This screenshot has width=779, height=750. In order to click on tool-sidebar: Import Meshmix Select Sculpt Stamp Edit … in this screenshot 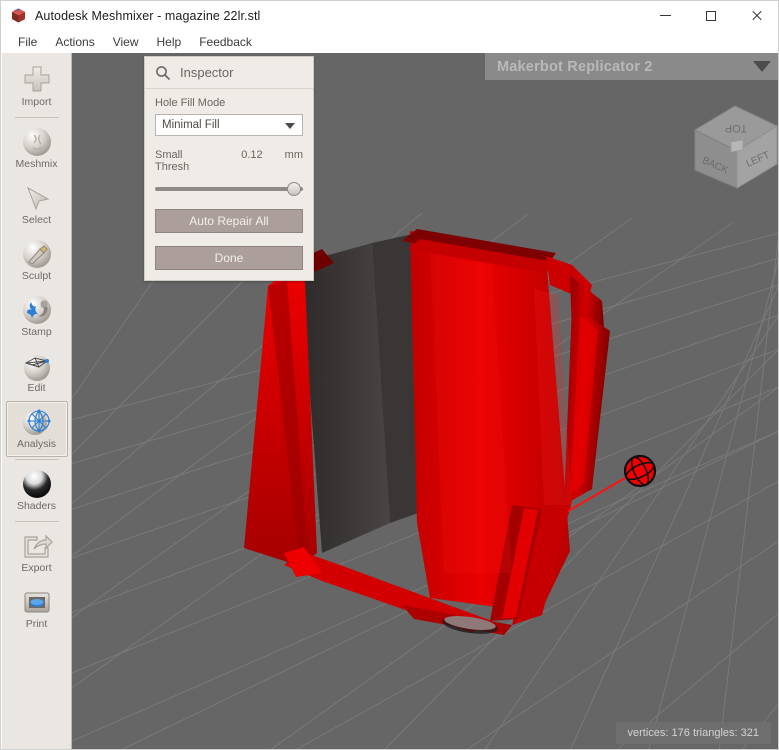, I will do `click(37, 401)`.